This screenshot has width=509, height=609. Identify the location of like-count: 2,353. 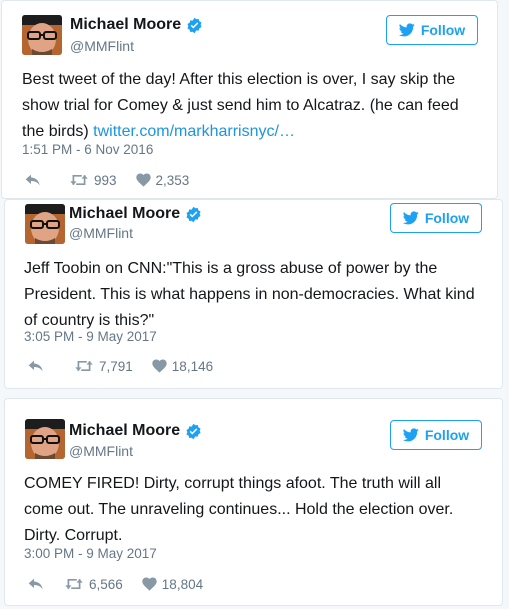
(172, 180).